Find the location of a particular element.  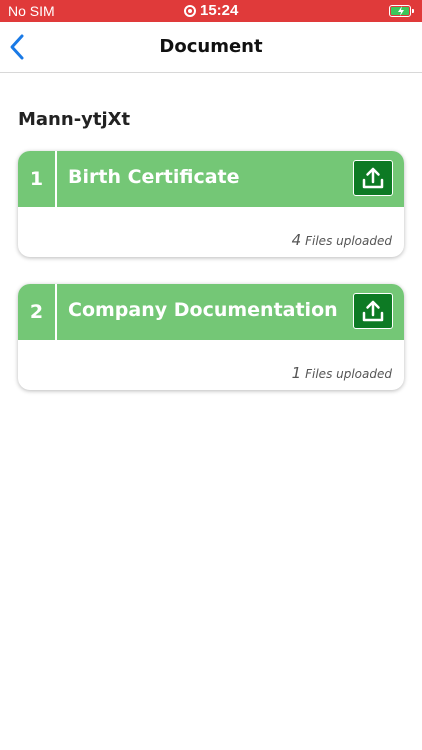

document-card: 2 Company Documentation 1 Files uploaded is located at coordinates (211, 337).